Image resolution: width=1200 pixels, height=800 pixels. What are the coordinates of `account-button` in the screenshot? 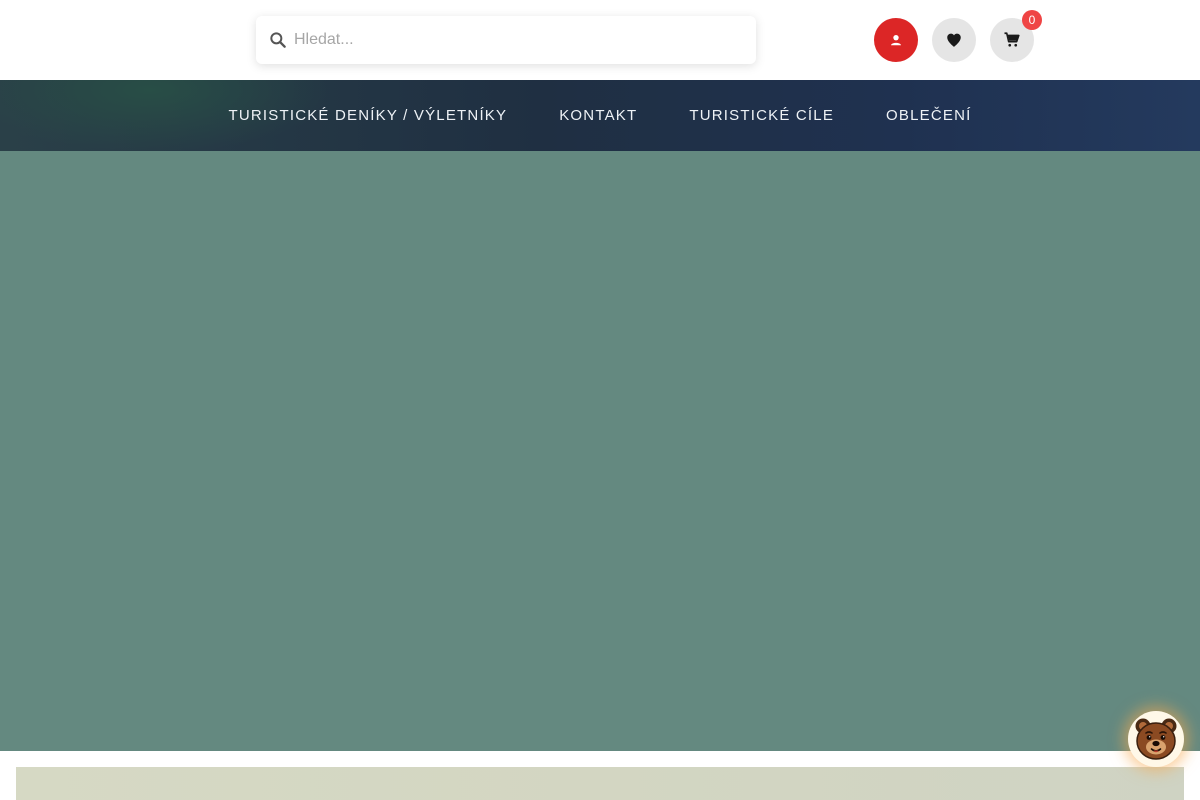 It's located at (896, 40).